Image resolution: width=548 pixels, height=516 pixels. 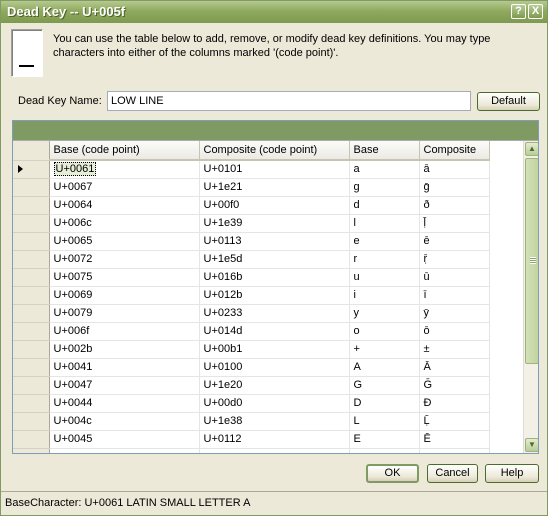 What do you see at coordinates (289, 101) in the screenshot?
I see `dead-key-name-input` at bounding box center [289, 101].